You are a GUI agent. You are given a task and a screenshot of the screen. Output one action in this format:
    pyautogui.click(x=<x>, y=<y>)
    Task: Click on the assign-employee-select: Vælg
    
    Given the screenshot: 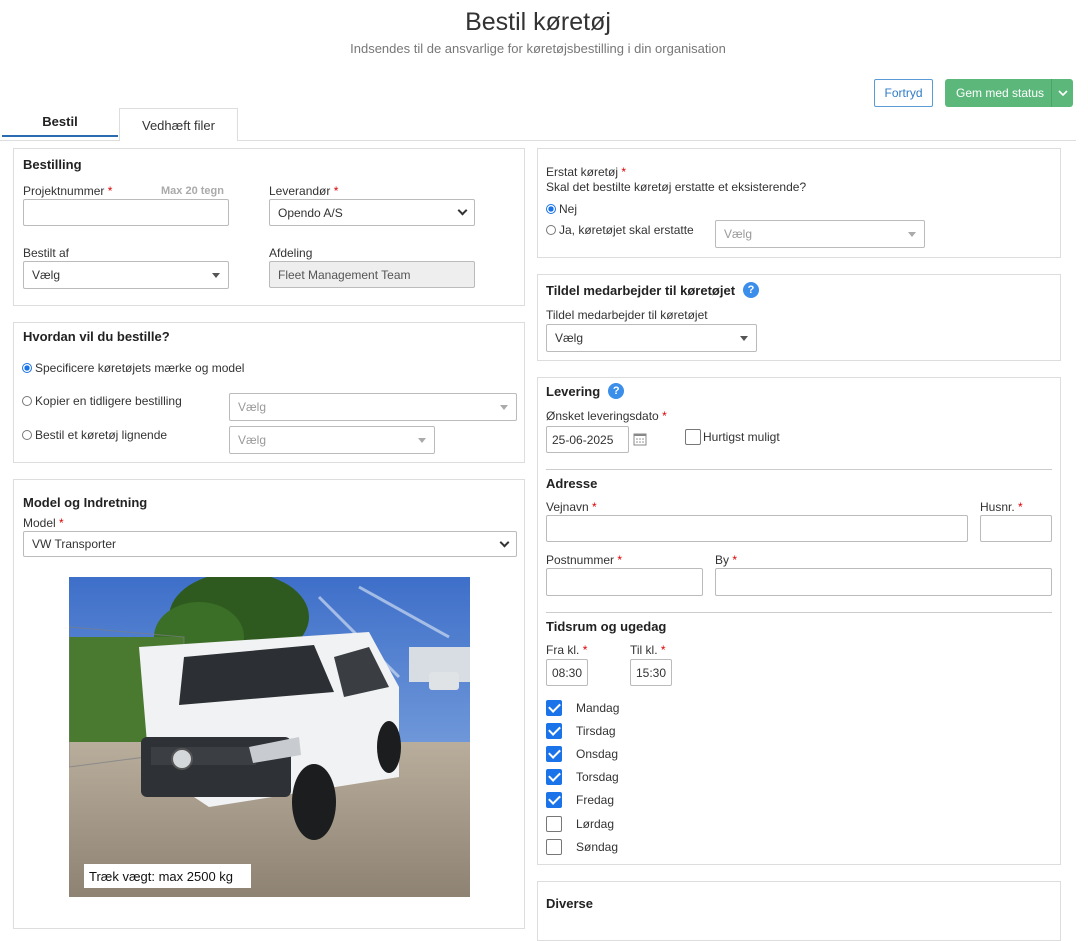 What is the action you would take?
    pyautogui.click(x=651, y=338)
    